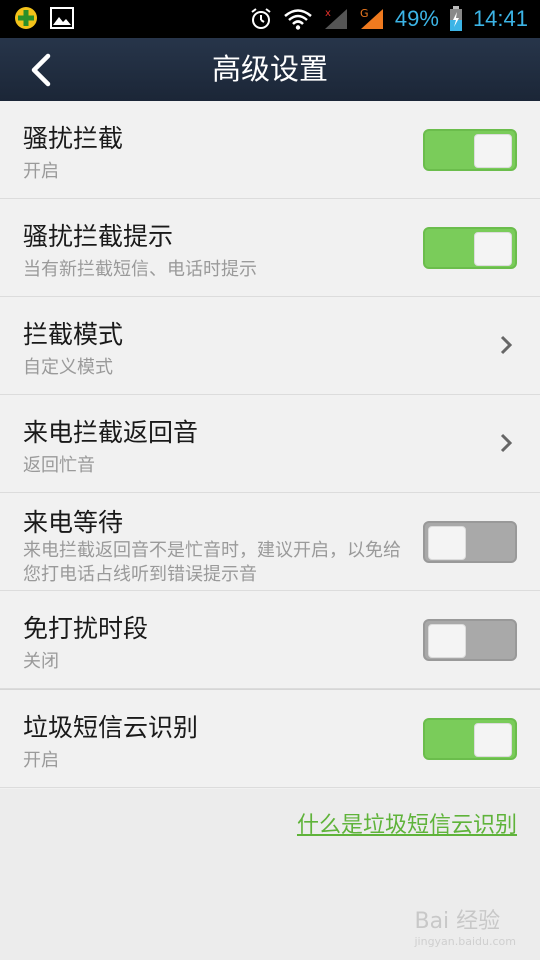  What do you see at coordinates (465, 941) in the screenshot?
I see `watermark-sub: jingyan.baidu.com` at bounding box center [465, 941].